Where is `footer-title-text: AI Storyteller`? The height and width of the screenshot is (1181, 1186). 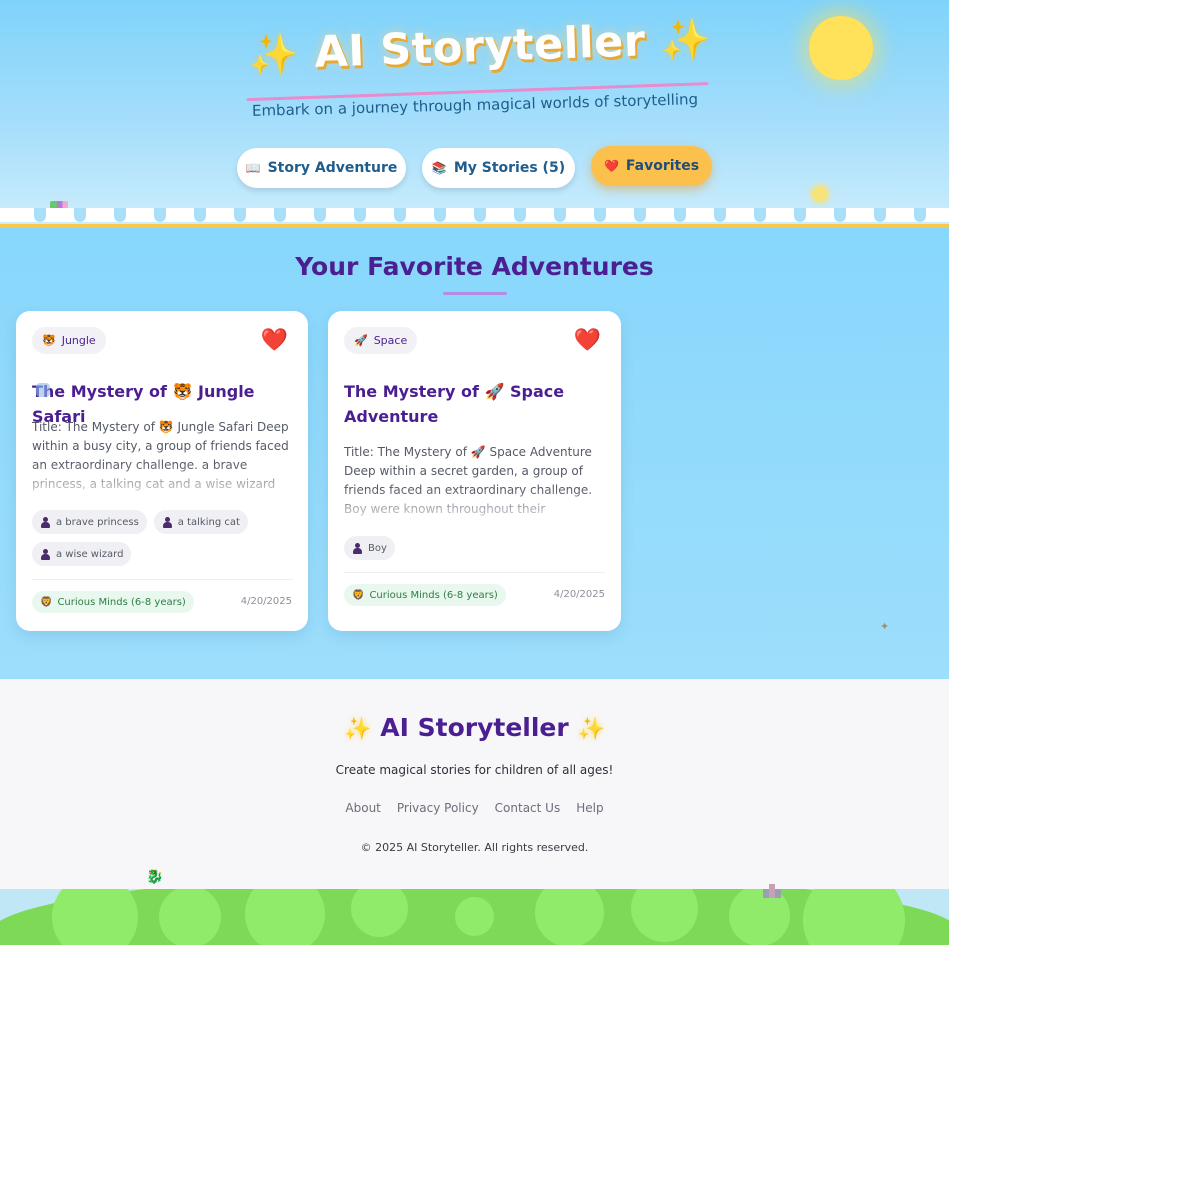
footer-title-text: AI Storyteller is located at coordinates (474, 727).